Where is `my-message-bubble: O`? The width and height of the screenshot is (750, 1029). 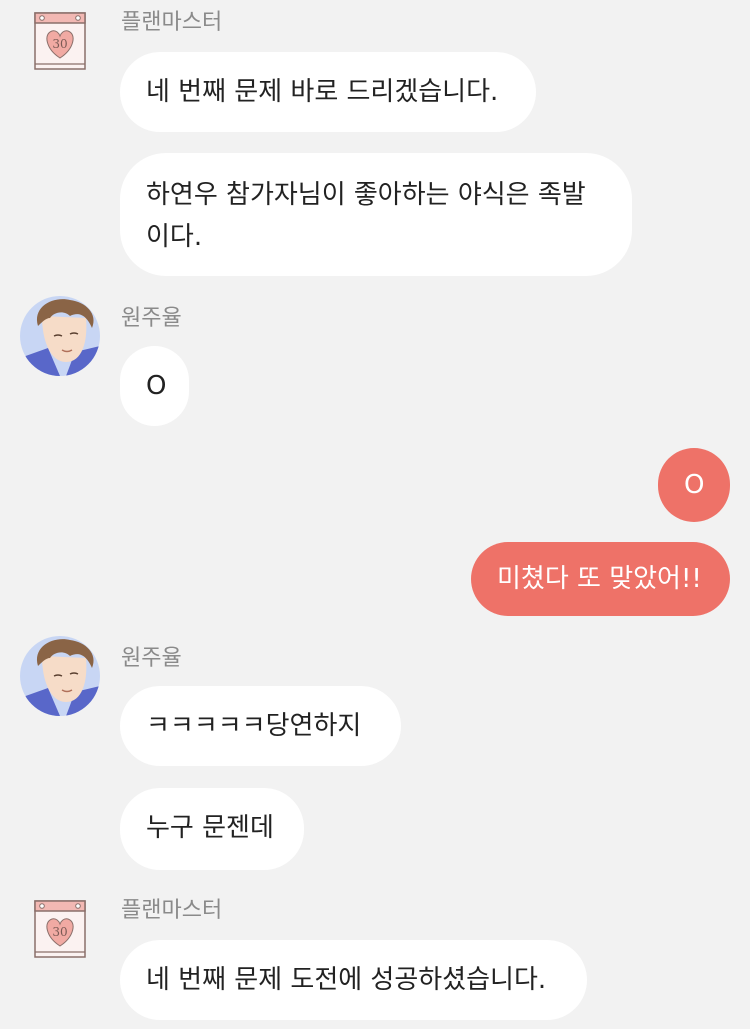 my-message-bubble: O is located at coordinates (694, 485).